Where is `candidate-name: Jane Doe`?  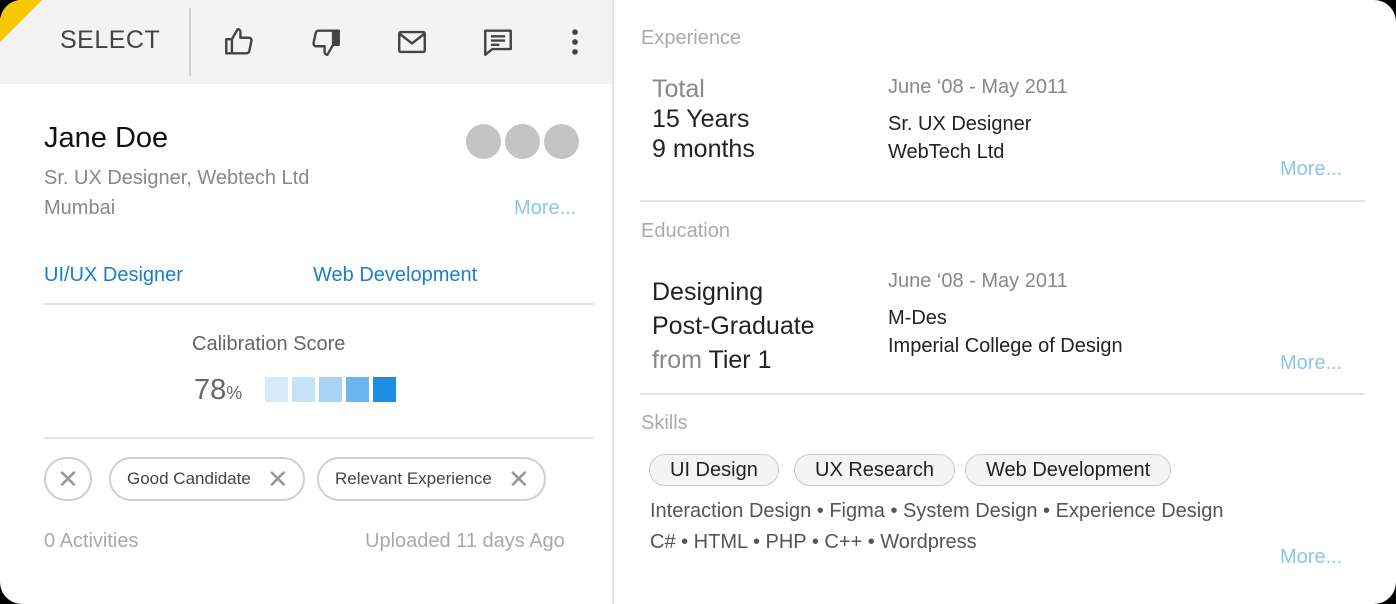 candidate-name: Jane Doe is located at coordinates (106, 138).